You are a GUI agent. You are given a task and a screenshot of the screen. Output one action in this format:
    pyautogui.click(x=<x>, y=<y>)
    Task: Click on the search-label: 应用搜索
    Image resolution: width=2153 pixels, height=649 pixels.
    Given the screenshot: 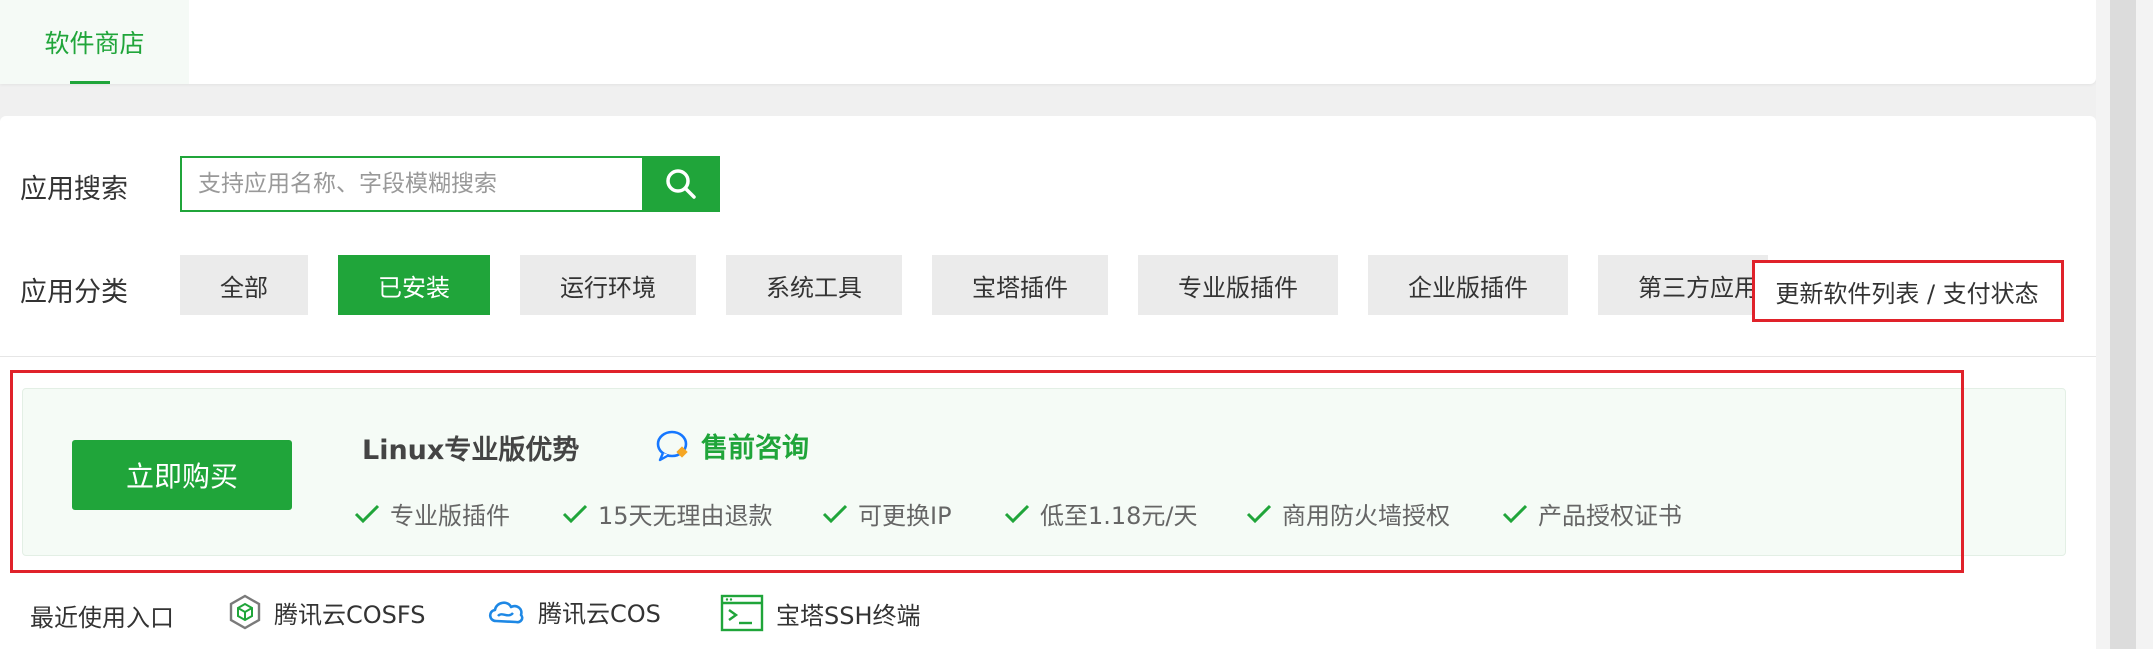 What is the action you would take?
    pyautogui.click(x=74, y=189)
    